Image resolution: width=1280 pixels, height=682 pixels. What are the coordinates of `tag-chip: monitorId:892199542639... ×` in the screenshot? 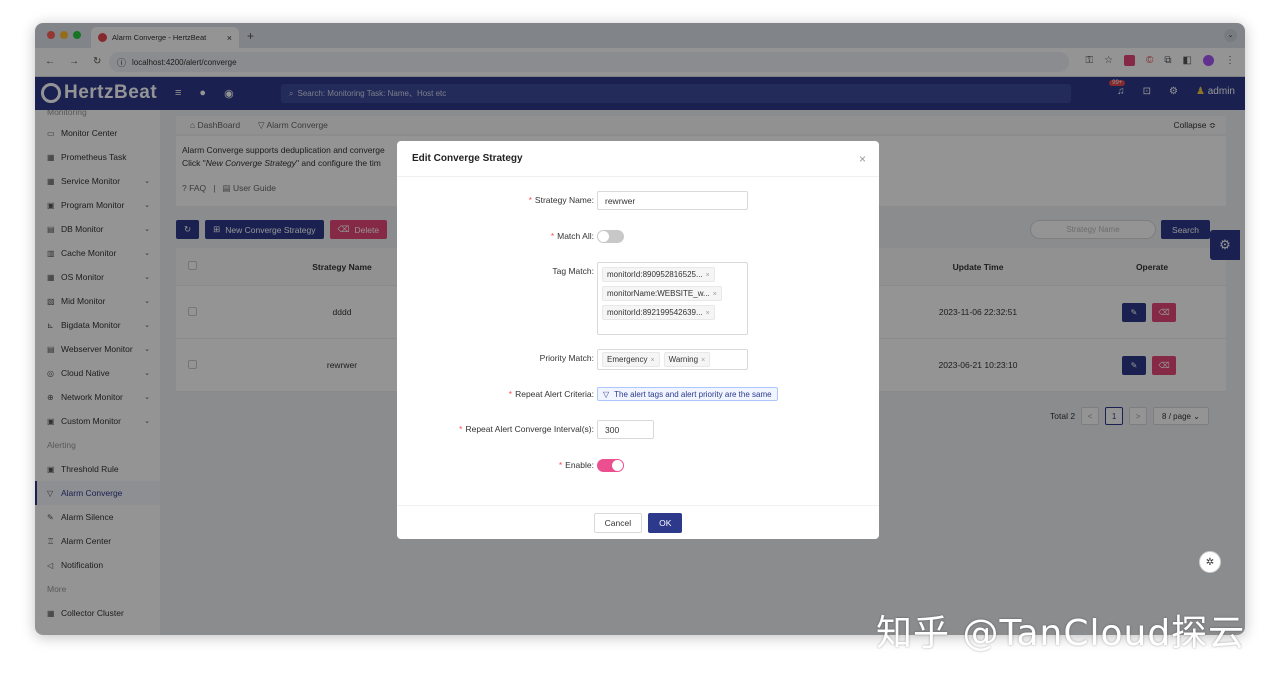 It's located at (658, 312).